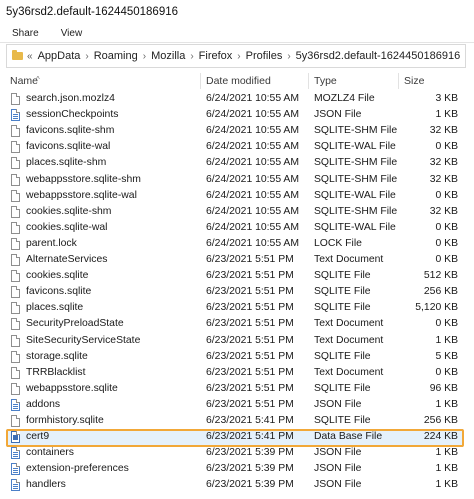 This screenshot has height=499, width=474. Describe the element at coordinates (237, 33) in the screenshot. I see `ribbon-tabs: Share View` at that location.